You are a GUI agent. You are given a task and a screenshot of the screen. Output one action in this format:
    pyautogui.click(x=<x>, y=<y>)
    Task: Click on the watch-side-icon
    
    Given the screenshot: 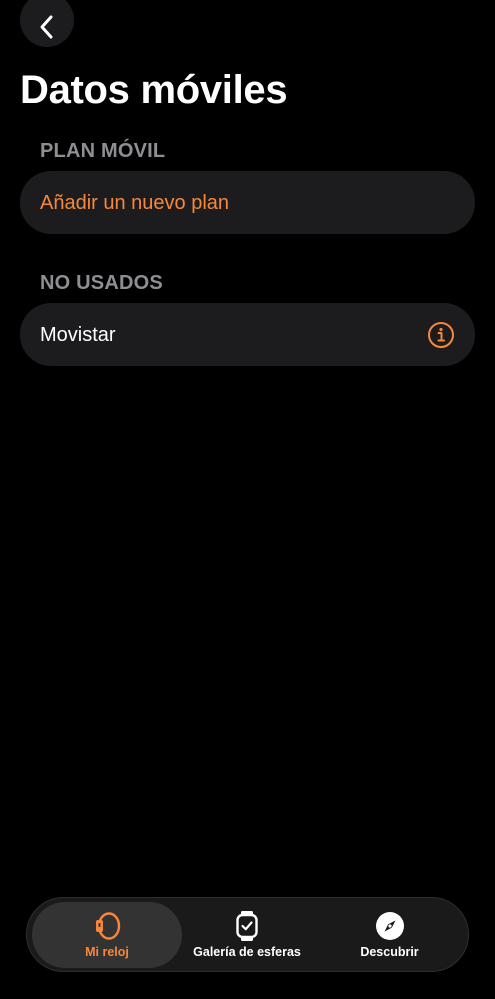 What is the action you would take?
    pyautogui.click(x=107, y=926)
    